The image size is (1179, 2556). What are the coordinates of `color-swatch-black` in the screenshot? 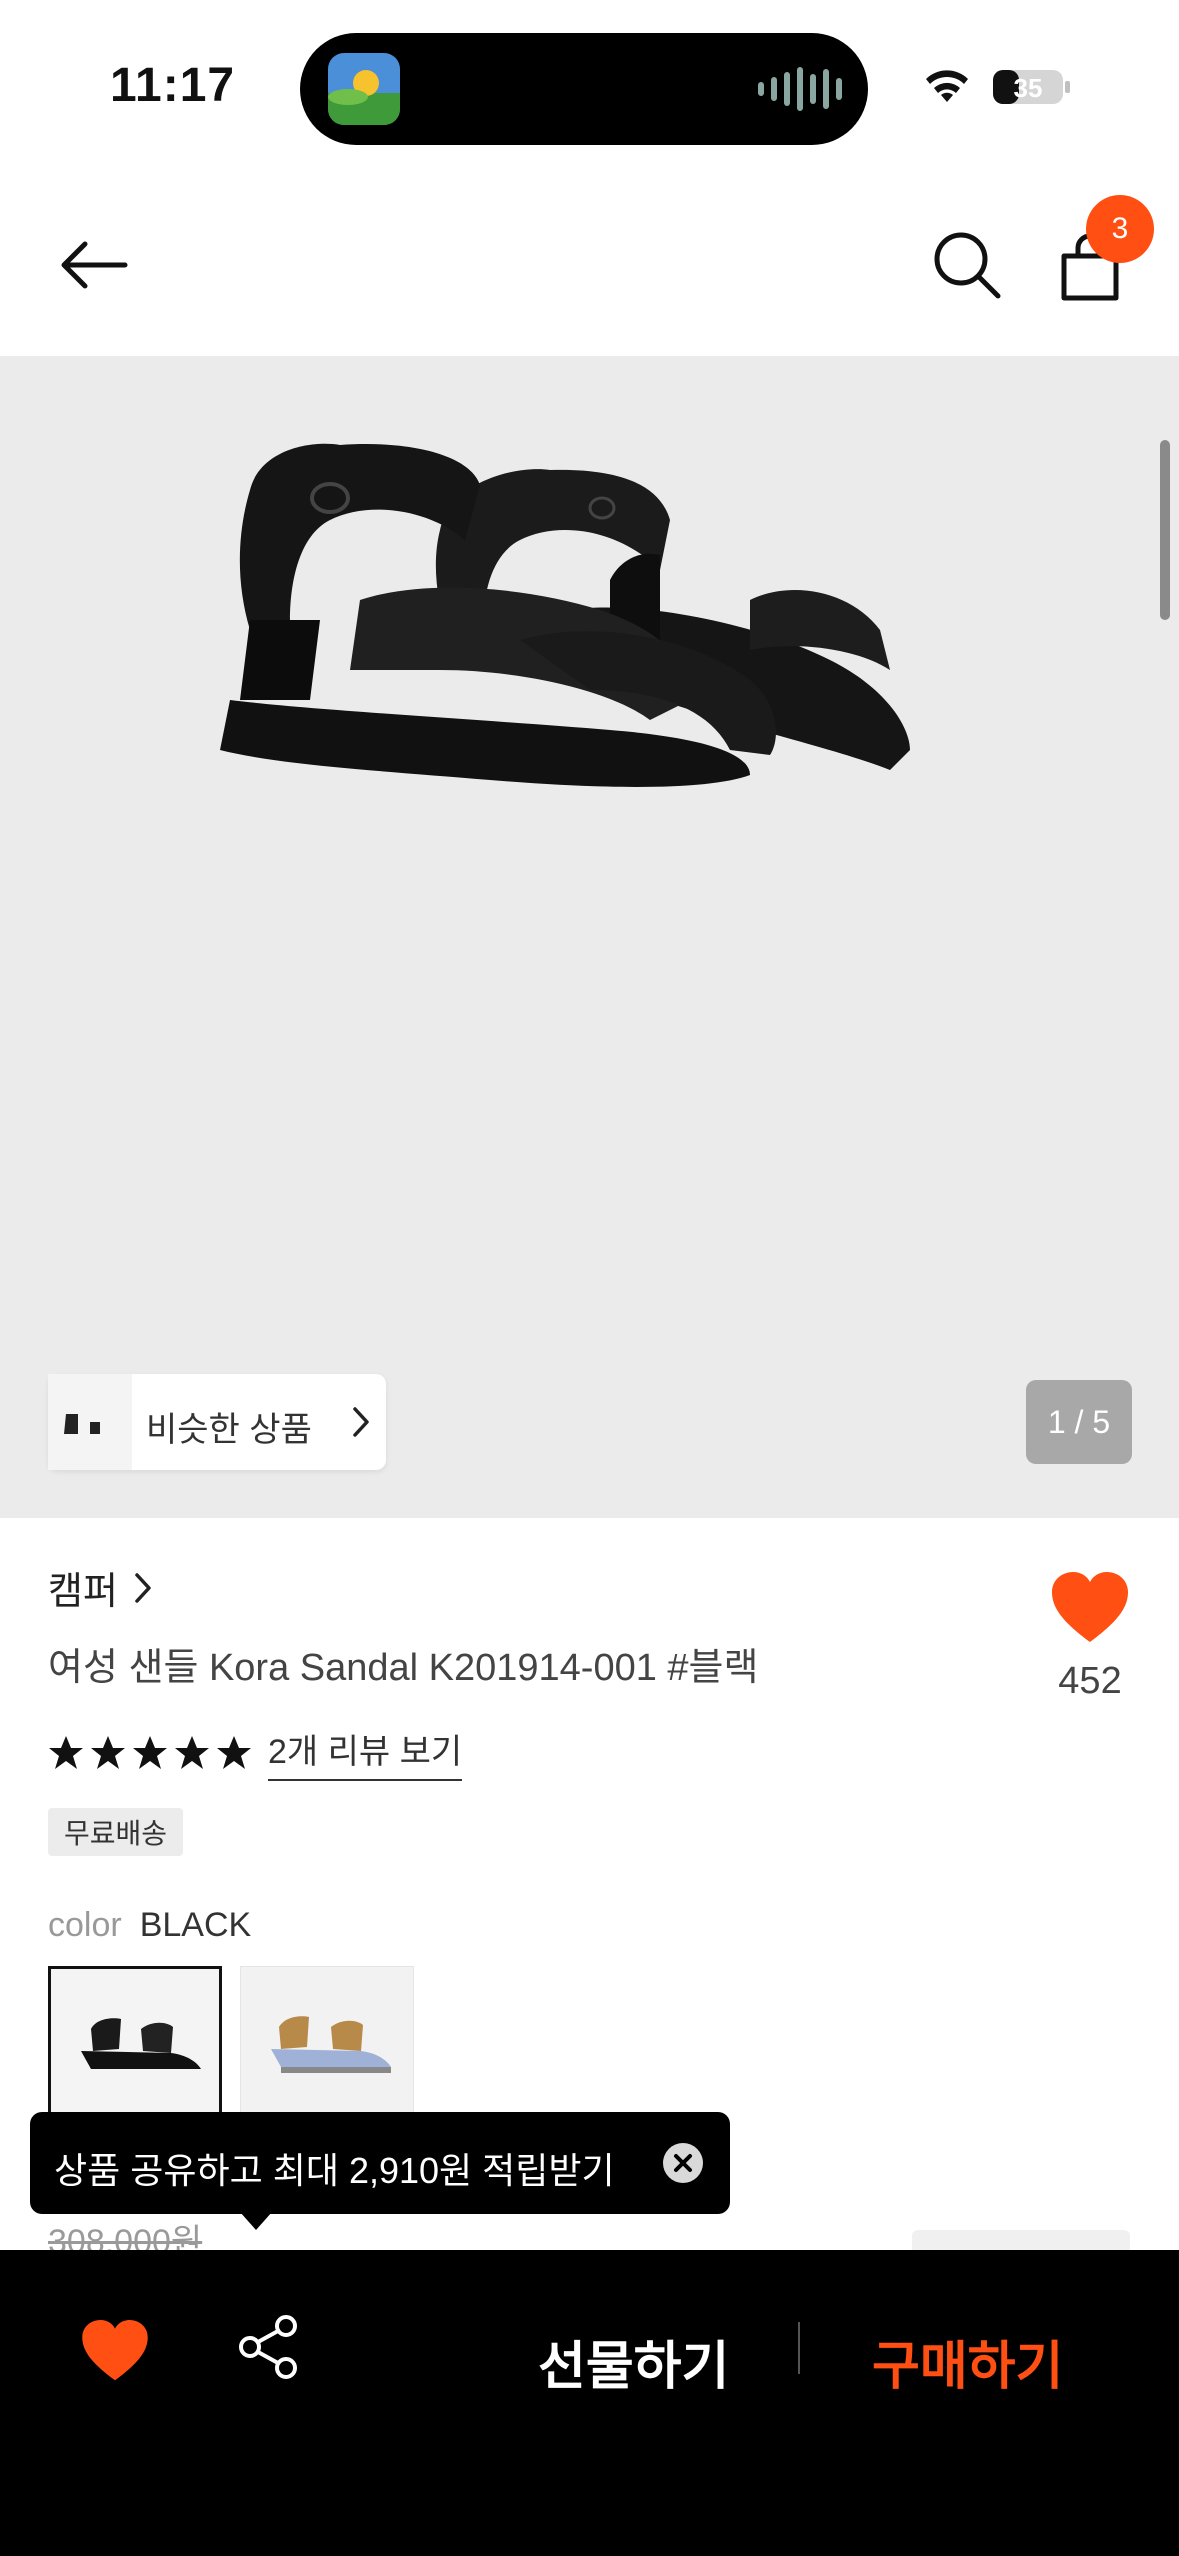 It's located at (135, 2041).